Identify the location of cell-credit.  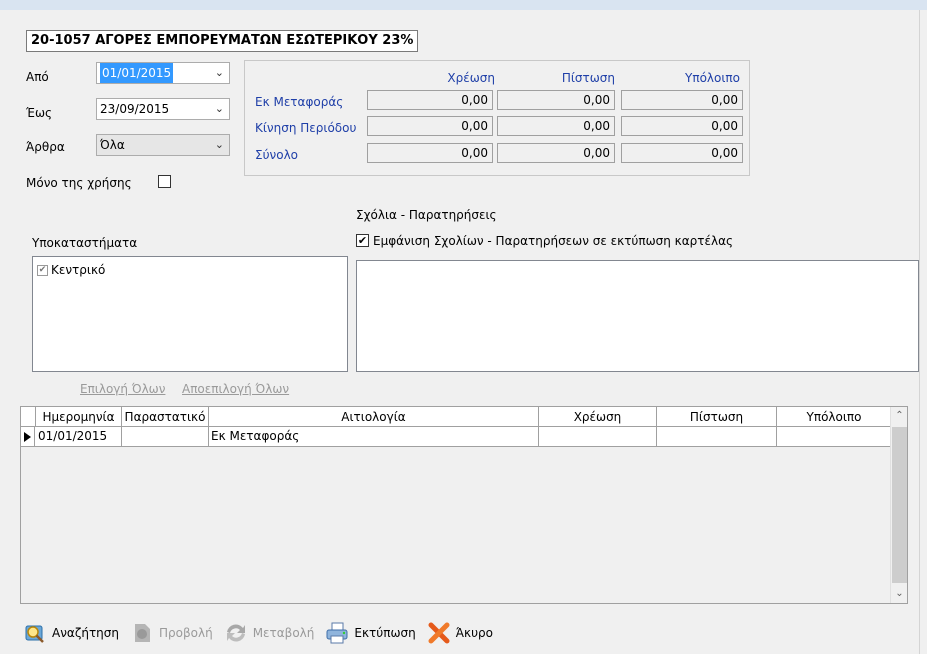
(717, 436).